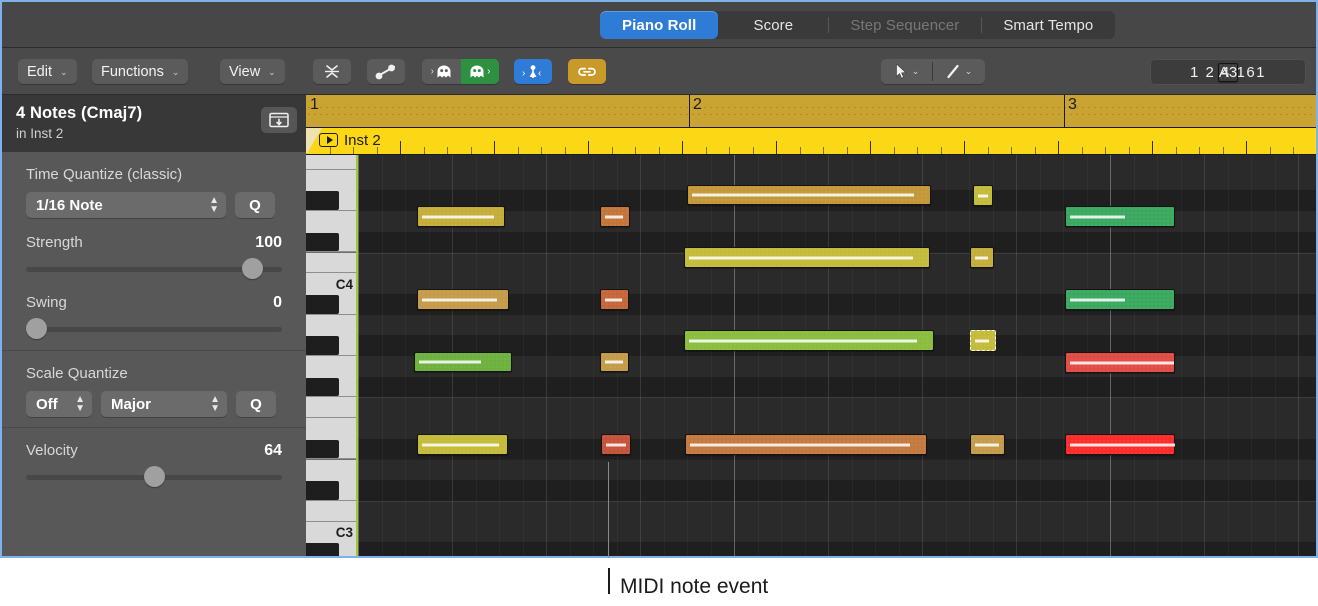 This screenshot has width=1318, height=606. What do you see at coordinates (154, 329) in the screenshot?
I see `swing-slider` at bounding box center [154, 329].